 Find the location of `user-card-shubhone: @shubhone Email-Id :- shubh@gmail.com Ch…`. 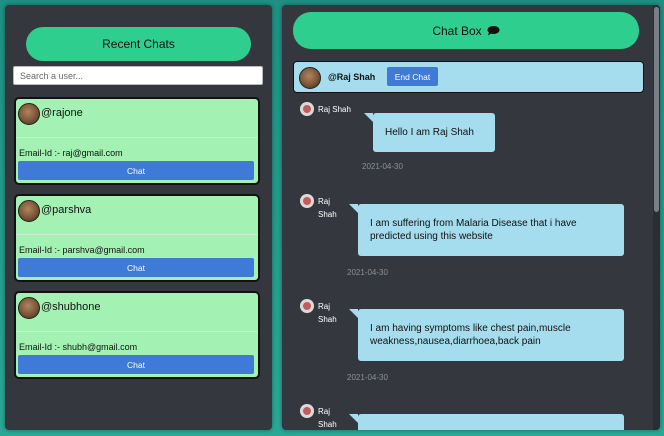

user-card-shubhone: @shubhone Email-Id :- shubh@gmail.com Ch… is located at coordinates (137, 335).